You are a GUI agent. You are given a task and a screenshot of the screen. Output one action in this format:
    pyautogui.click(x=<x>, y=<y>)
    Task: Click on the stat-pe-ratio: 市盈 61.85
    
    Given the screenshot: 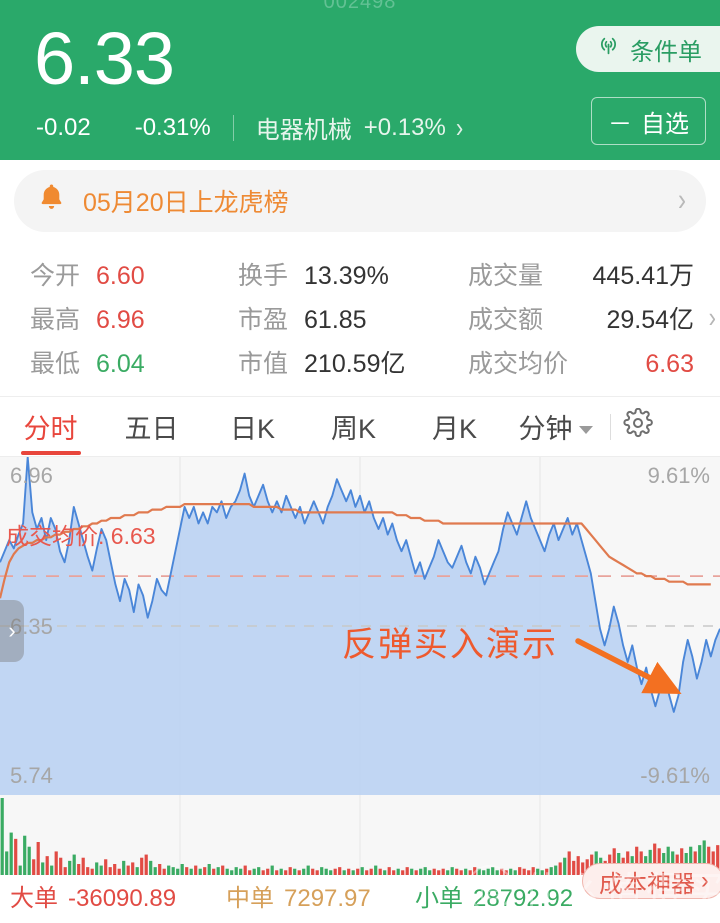 What is the action you would take?
    pyautogui.click(x=353, y=318)
    